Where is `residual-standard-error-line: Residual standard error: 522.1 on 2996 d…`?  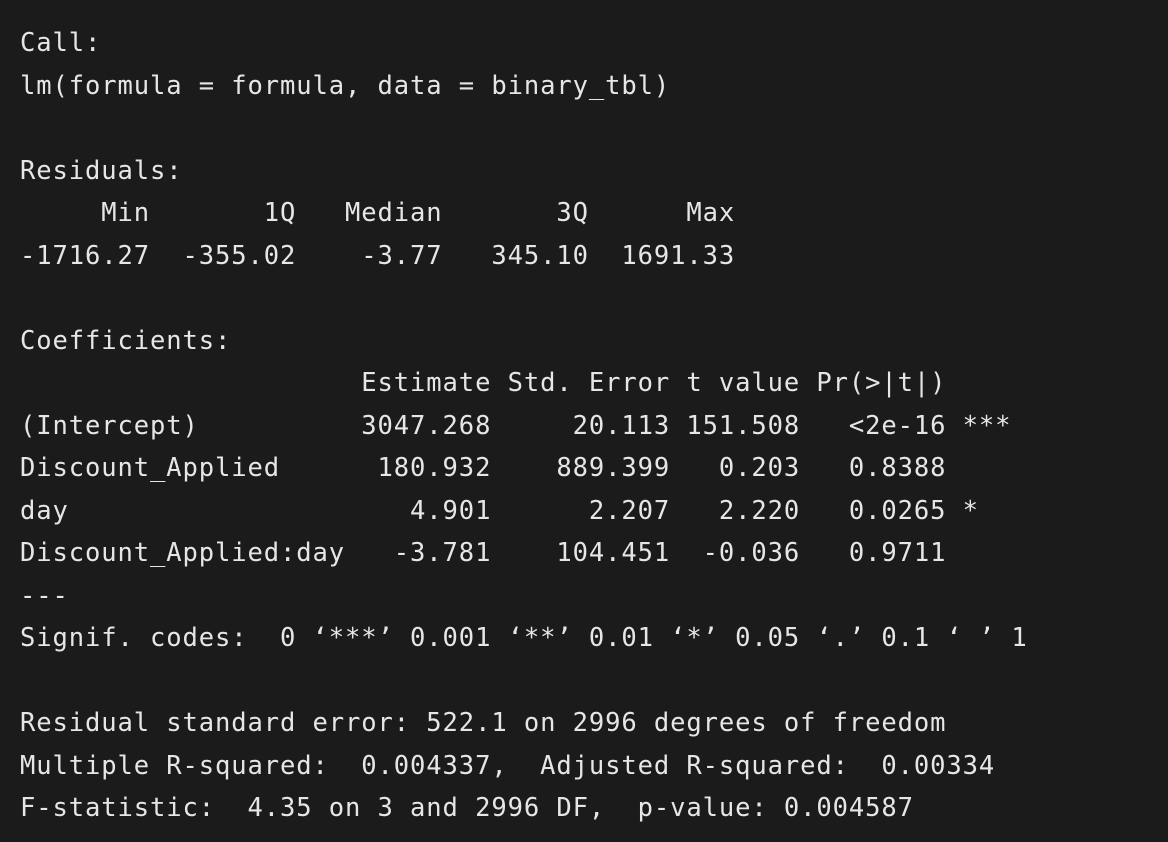
residual-standard-error-line: Residual standard error: 522.1 on 2996 d… is located at coordinates (483, 723).